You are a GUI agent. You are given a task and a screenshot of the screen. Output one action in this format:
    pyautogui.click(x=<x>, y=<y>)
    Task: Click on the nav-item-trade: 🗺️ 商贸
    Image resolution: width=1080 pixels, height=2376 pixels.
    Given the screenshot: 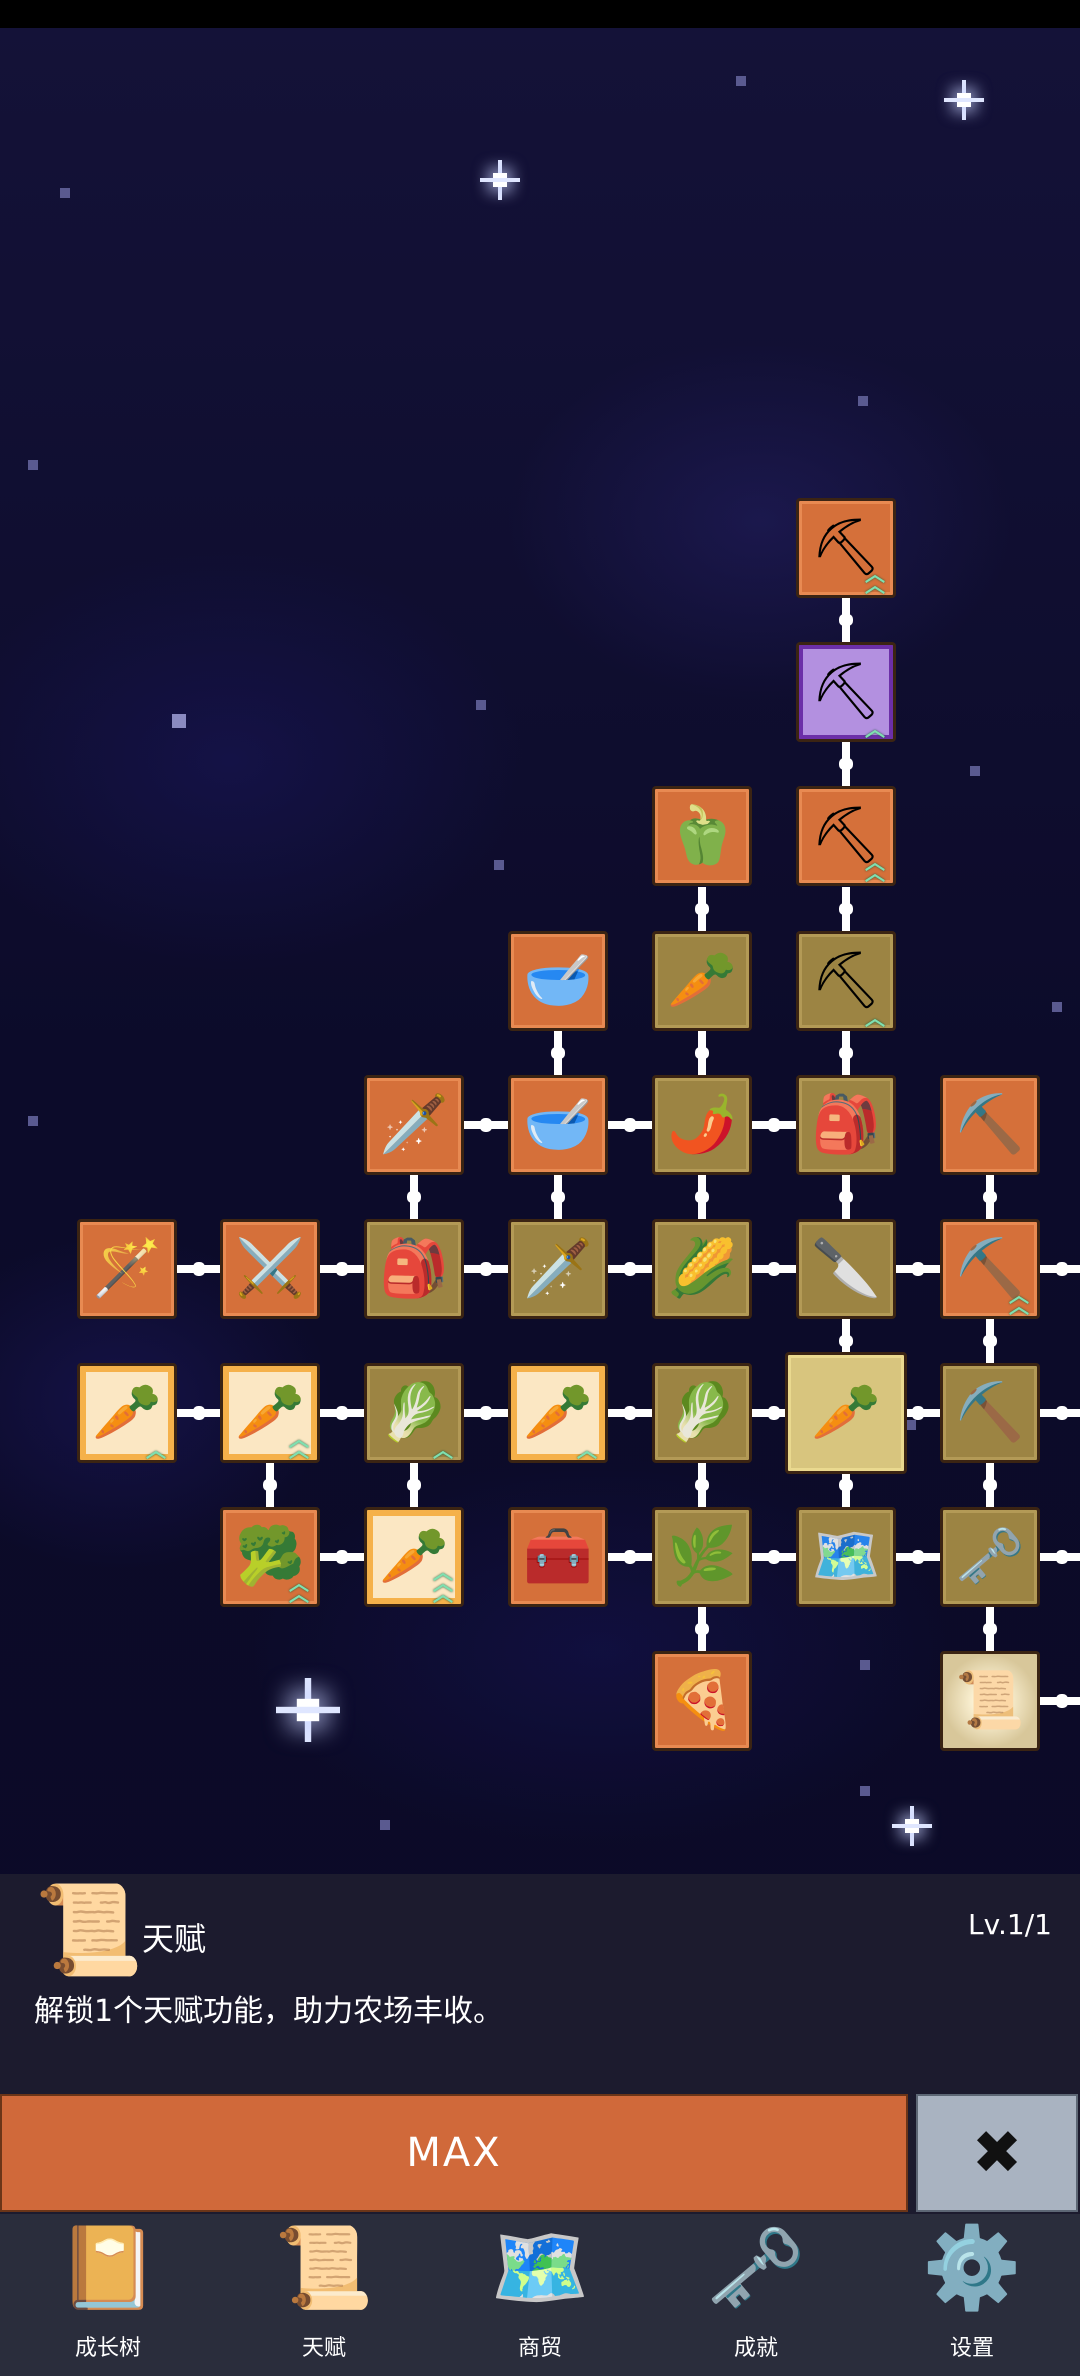 What is the action you would take?
    pyautogui.click(x=540, y=2295)
    